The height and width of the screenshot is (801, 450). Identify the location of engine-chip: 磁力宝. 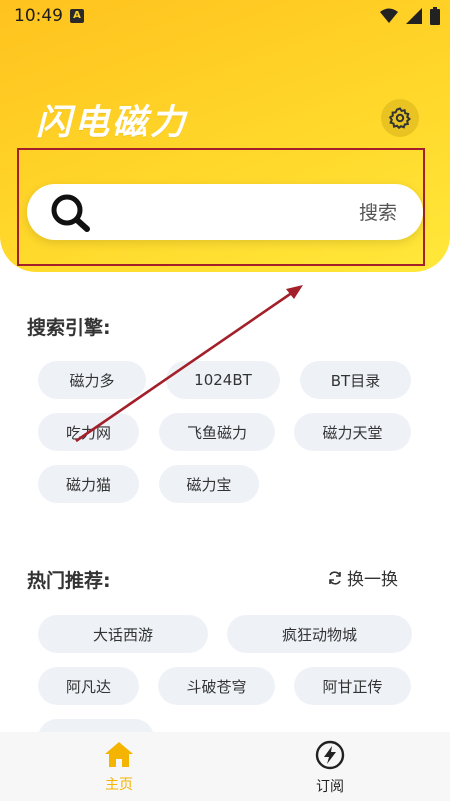
(209, 484).